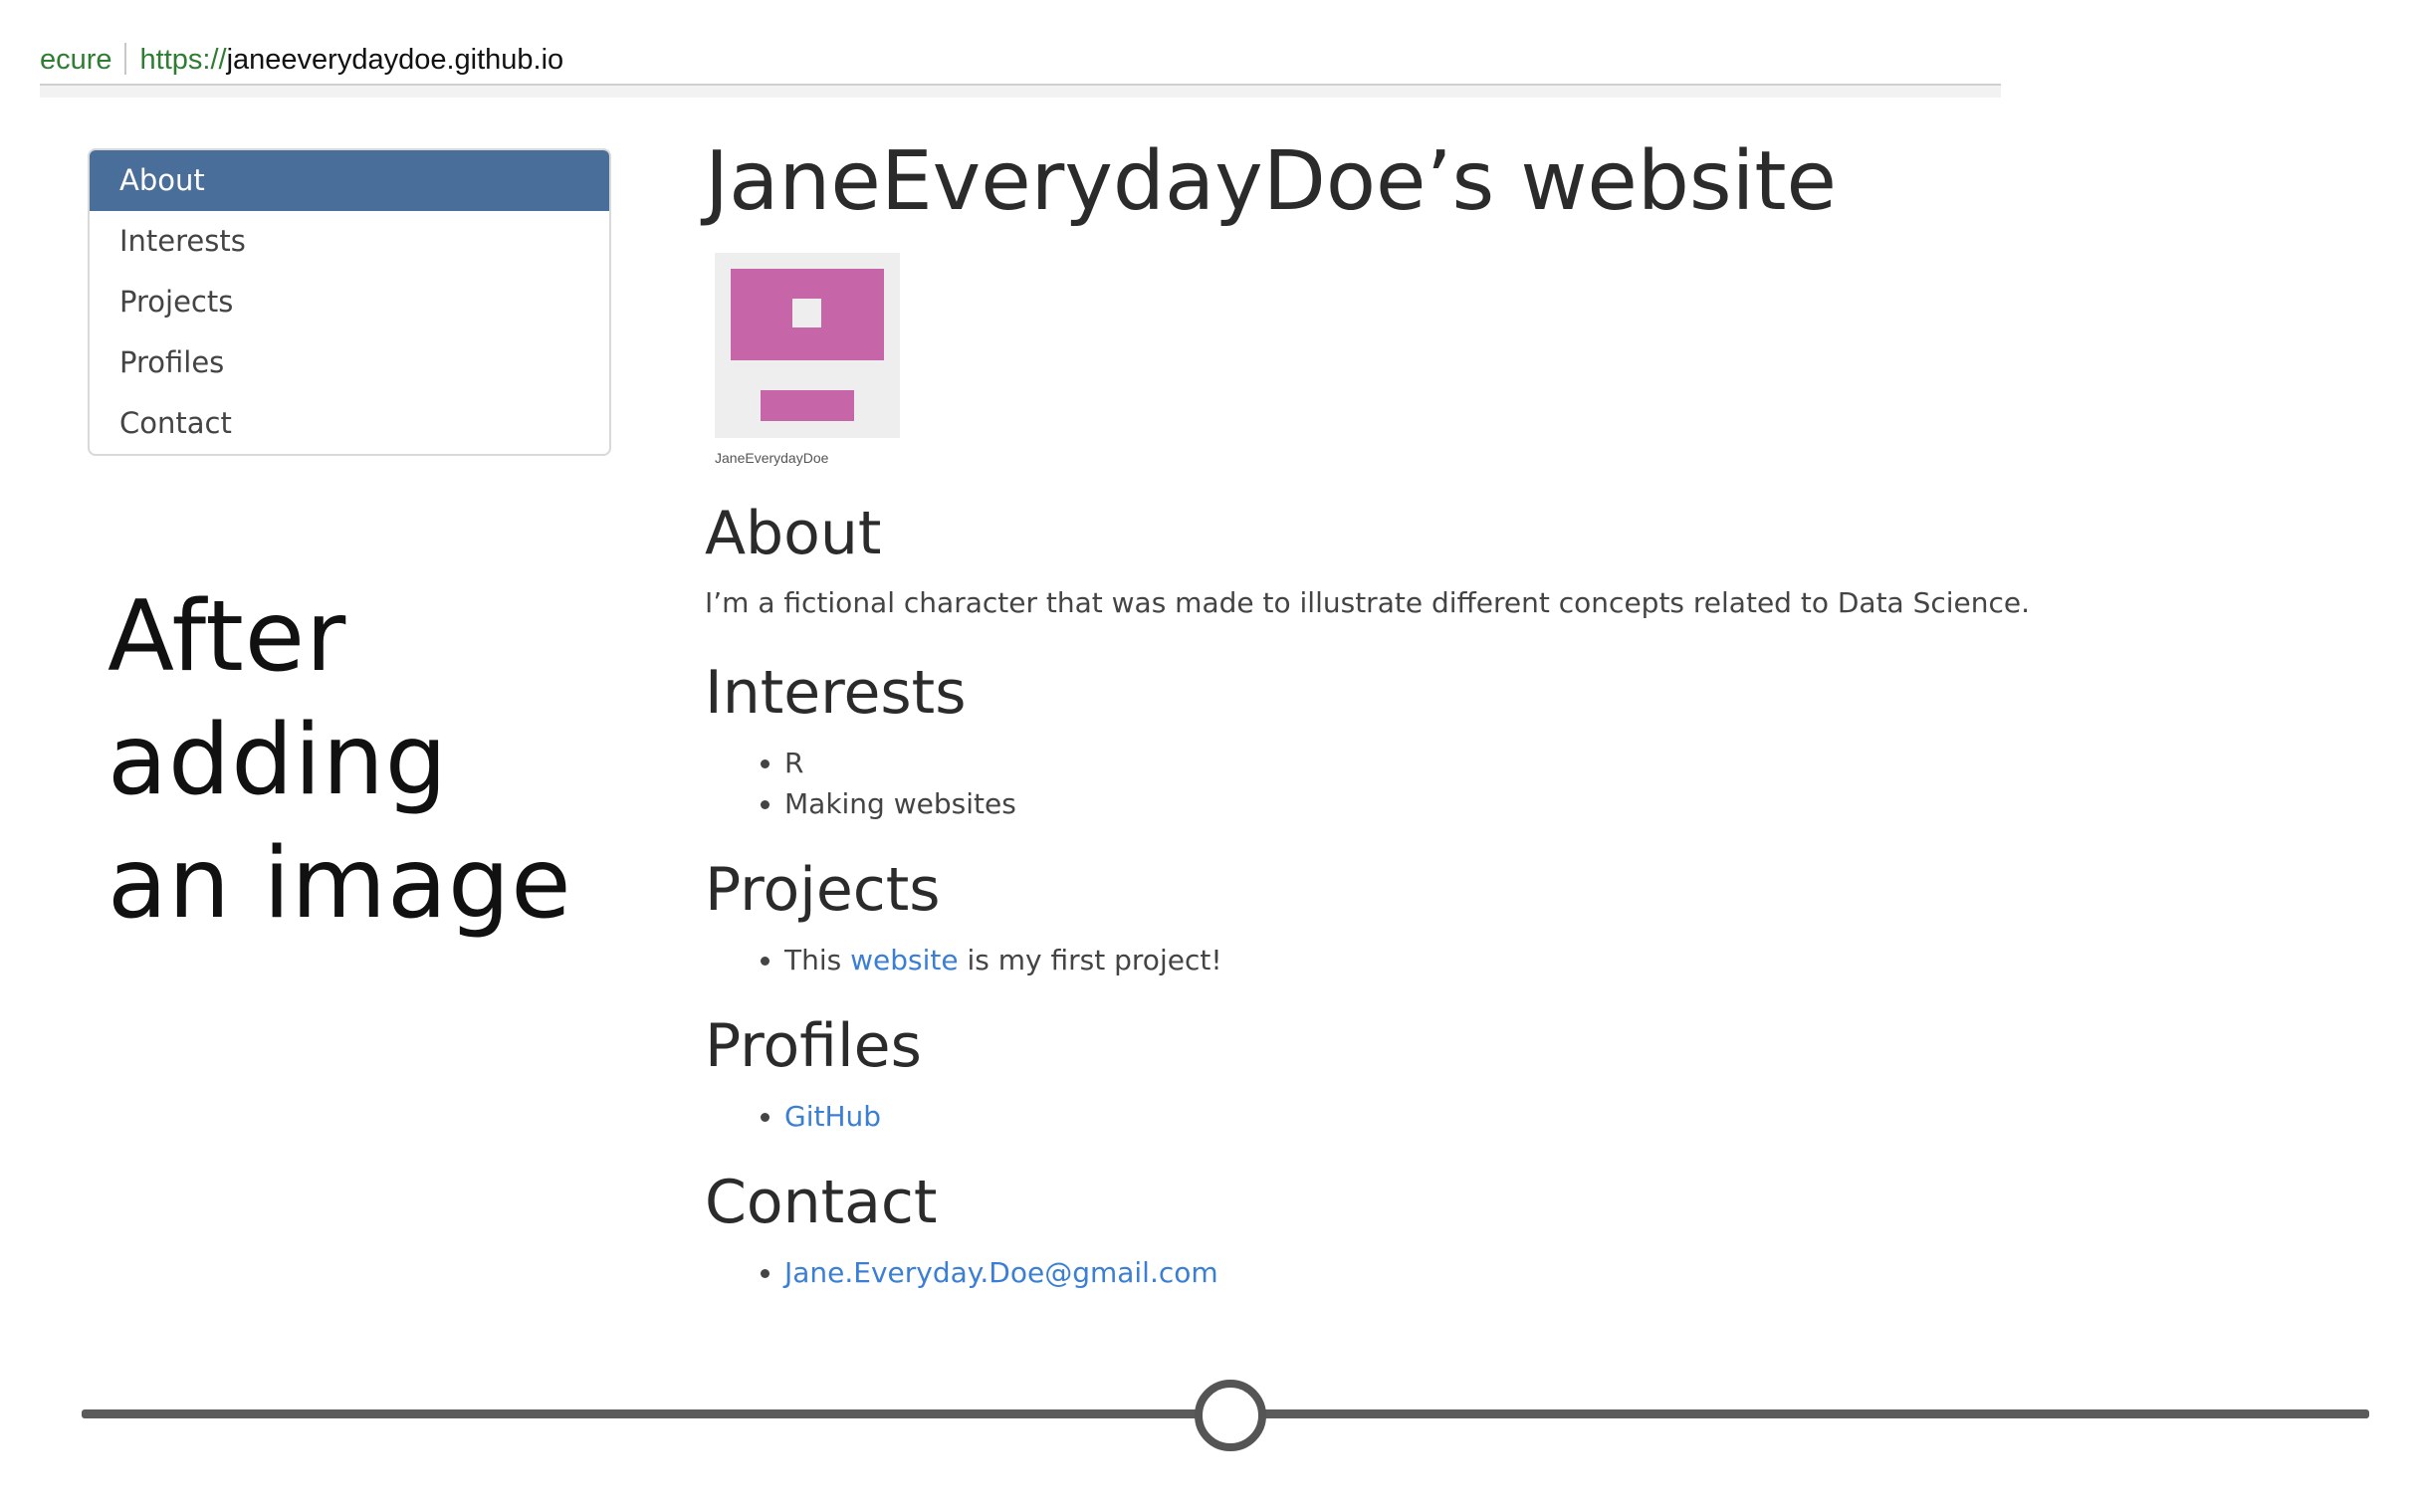 The height and width of the screenshot is (1512, 2419). I want to click on projects-list: This website is my first project!, so click(1501, 960).